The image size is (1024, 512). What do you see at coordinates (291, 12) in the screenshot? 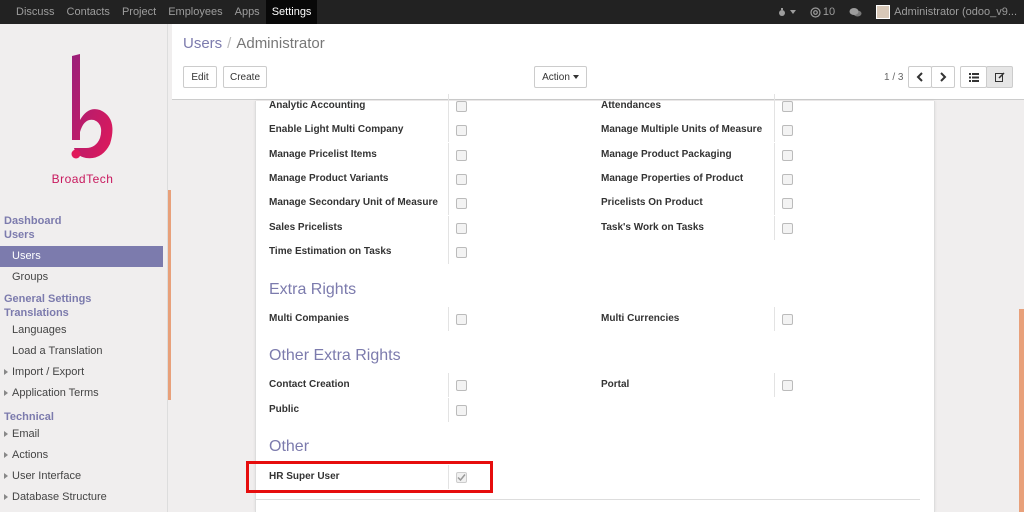
I see `menu-item-settings: Settings` at bounding box center [291, 12].